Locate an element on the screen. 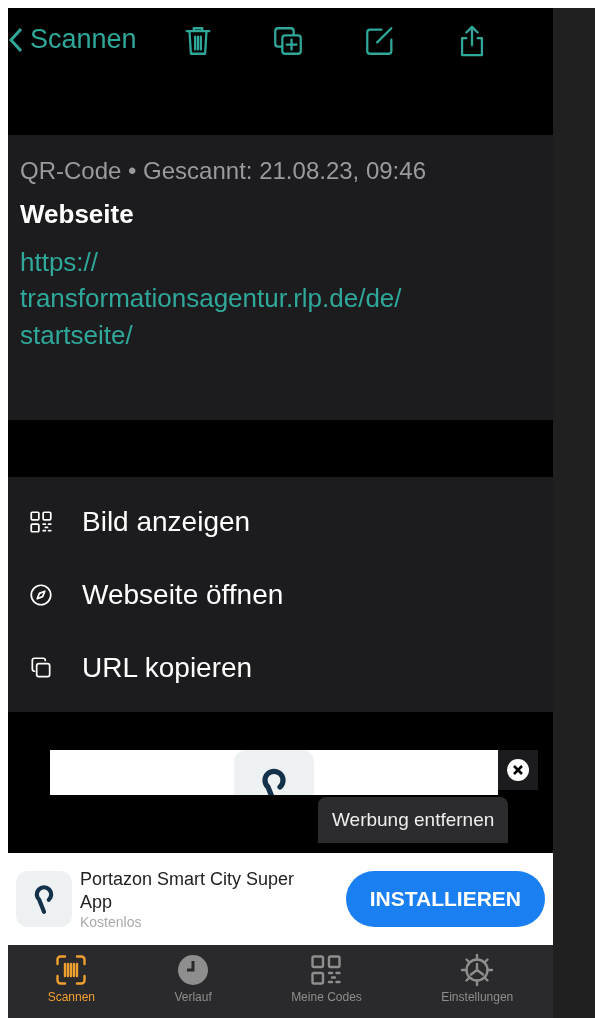 The image size is (595, 1018). action-item: URL kopieren is located at coordinates (280, 667).